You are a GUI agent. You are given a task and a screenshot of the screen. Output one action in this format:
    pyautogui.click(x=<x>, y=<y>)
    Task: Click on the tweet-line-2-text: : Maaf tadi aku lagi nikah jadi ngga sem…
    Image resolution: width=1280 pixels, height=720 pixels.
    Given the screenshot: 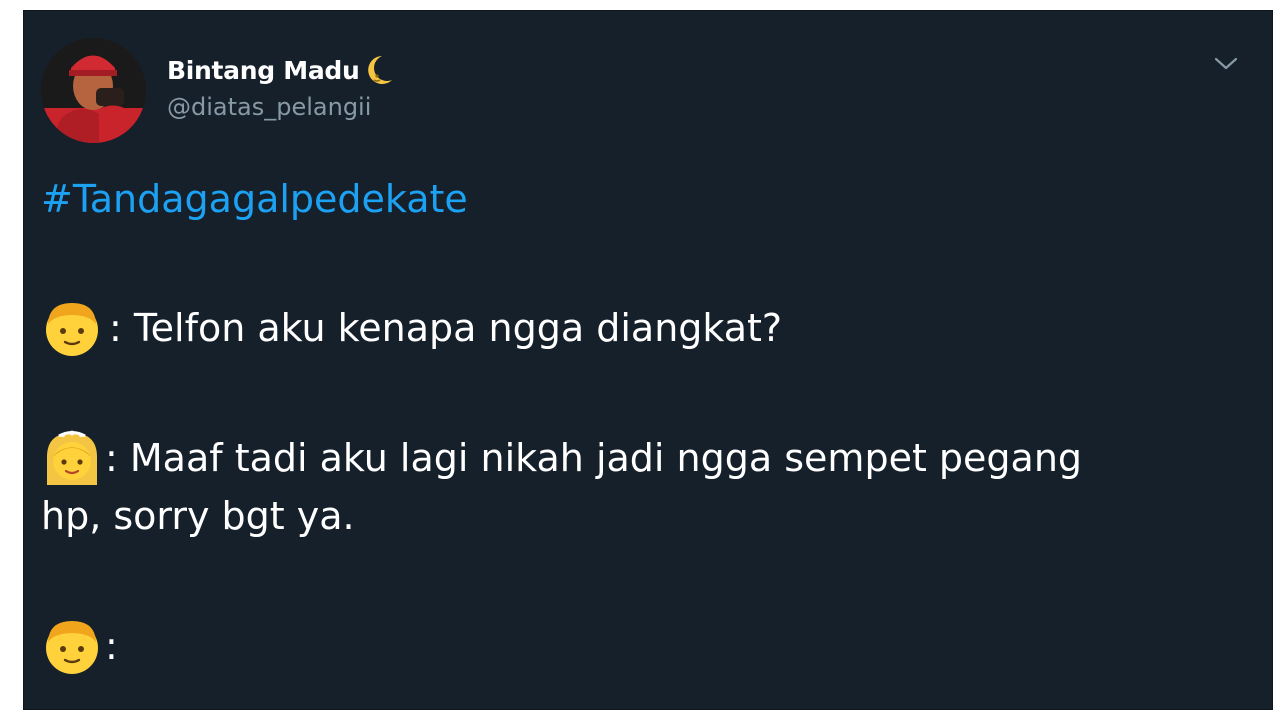 What is the action you would take?
    pyautogui.click(x=594, y=458)
    